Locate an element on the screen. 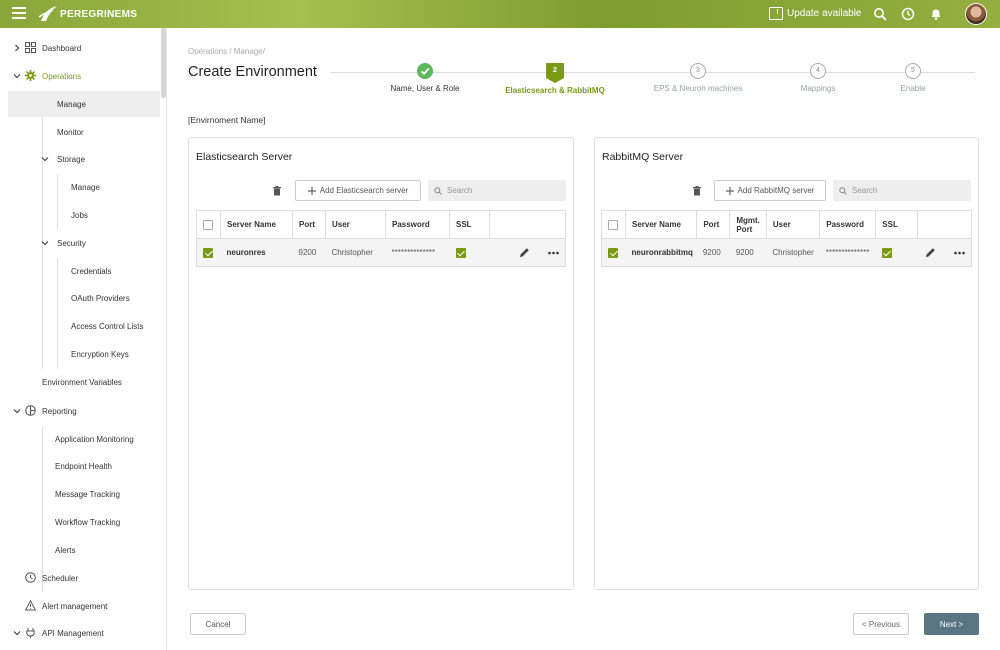  step-5: 5 Enable is located at coordinates (913, 78).